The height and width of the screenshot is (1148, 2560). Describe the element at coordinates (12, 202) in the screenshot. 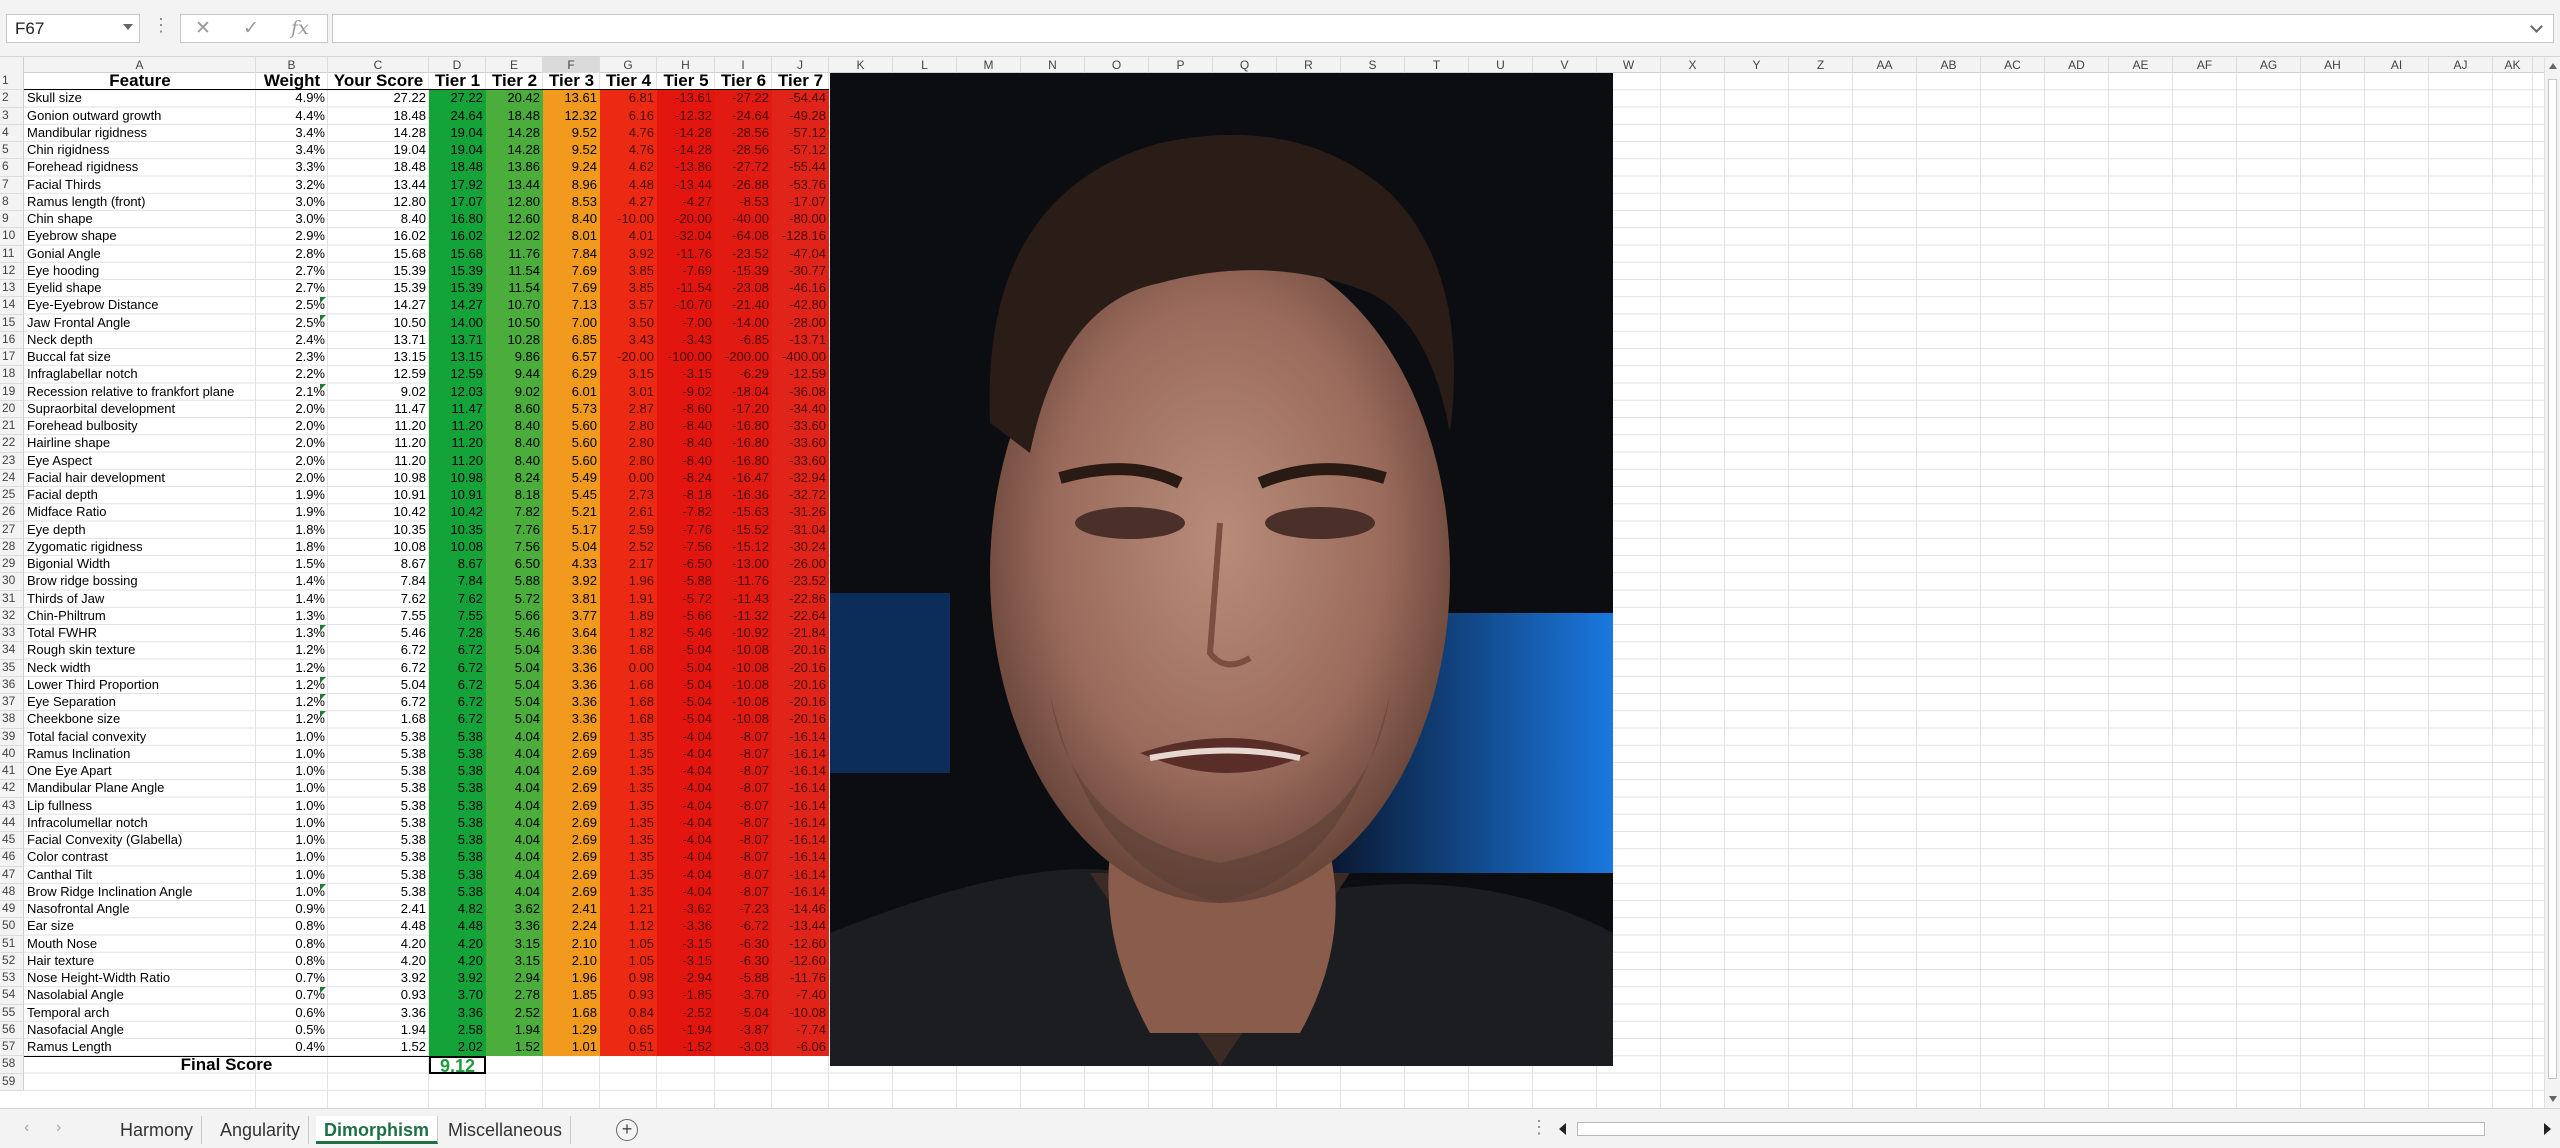

I see `row-header-8: 8` at that location.